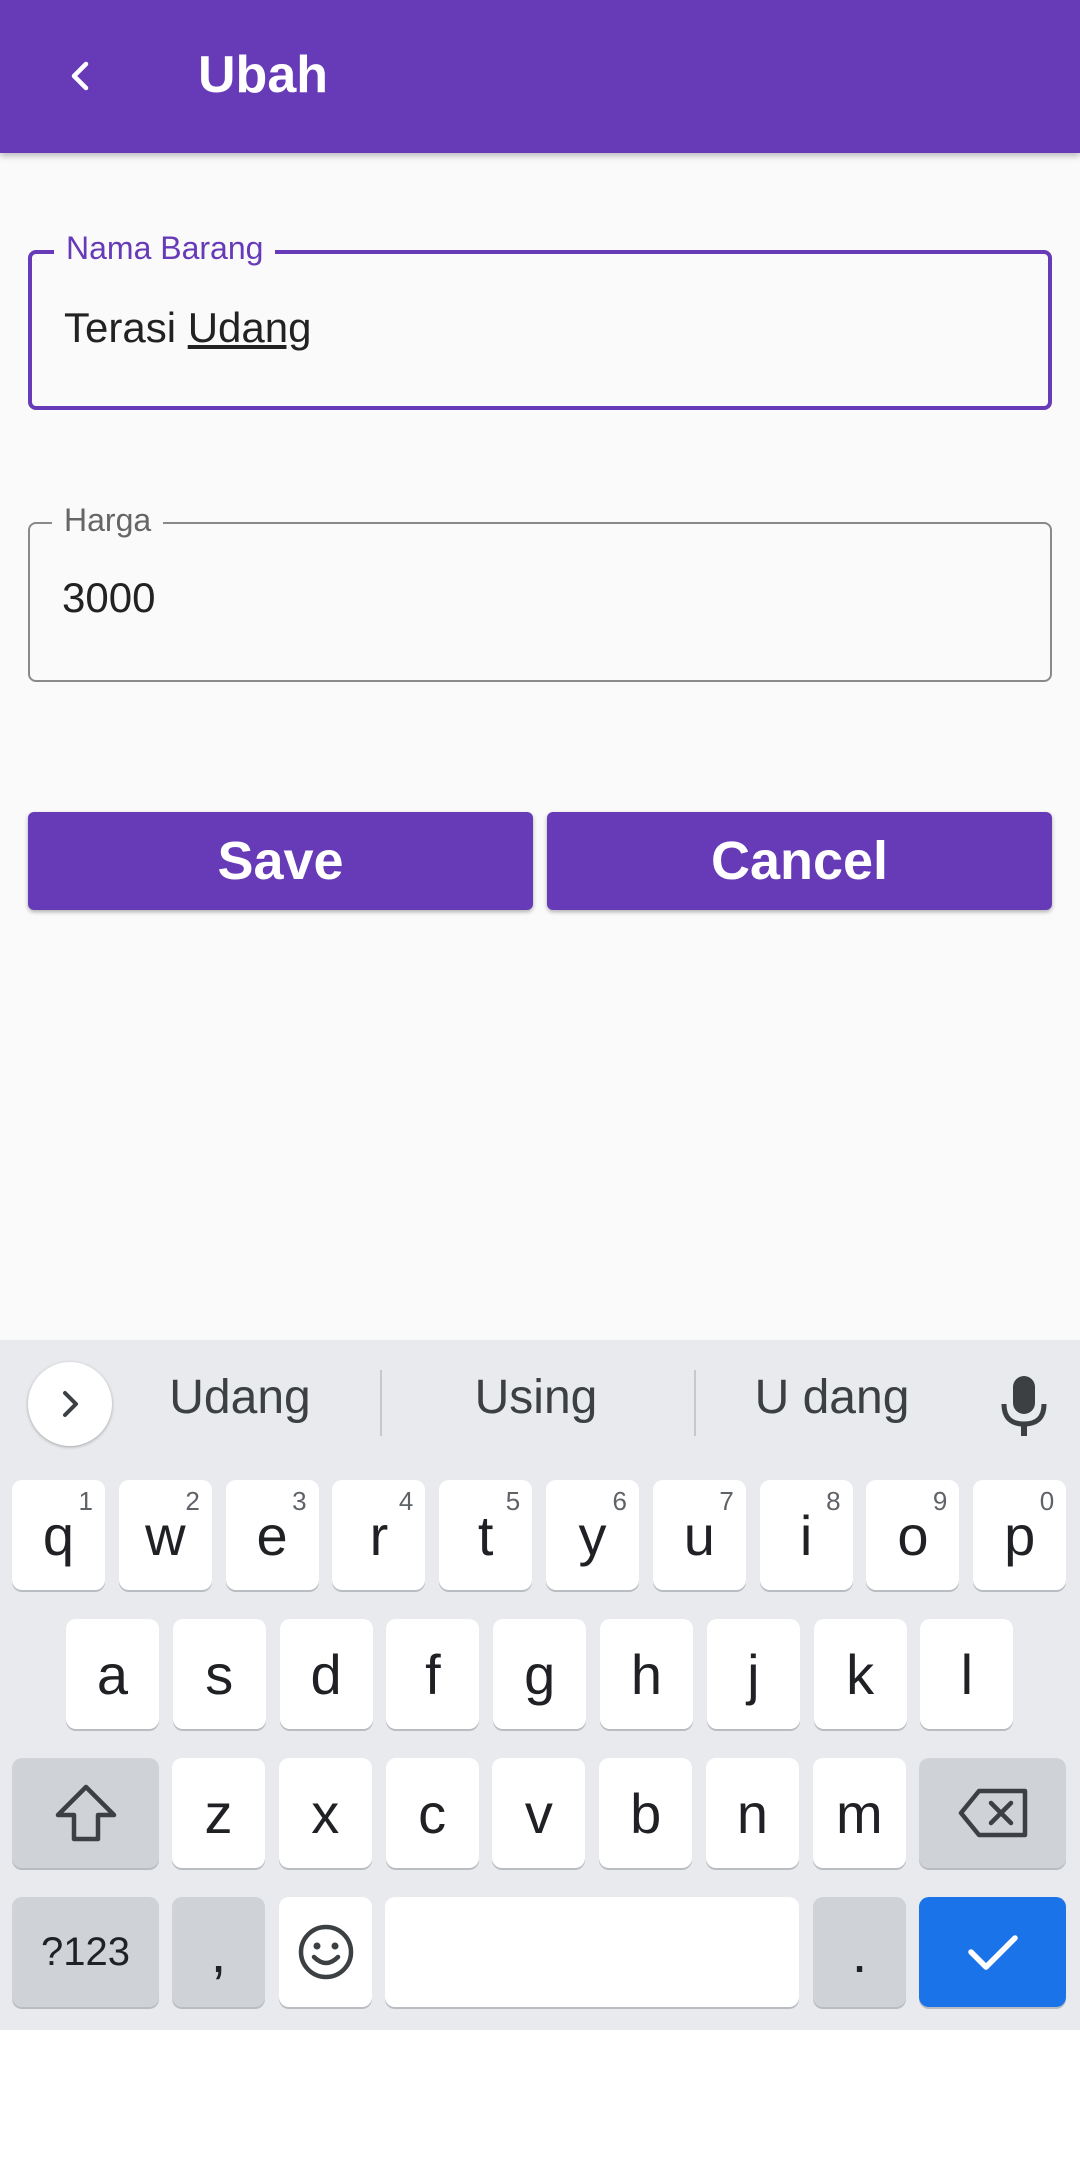  I want to click on key-t: 5t, so click(486, 1535).